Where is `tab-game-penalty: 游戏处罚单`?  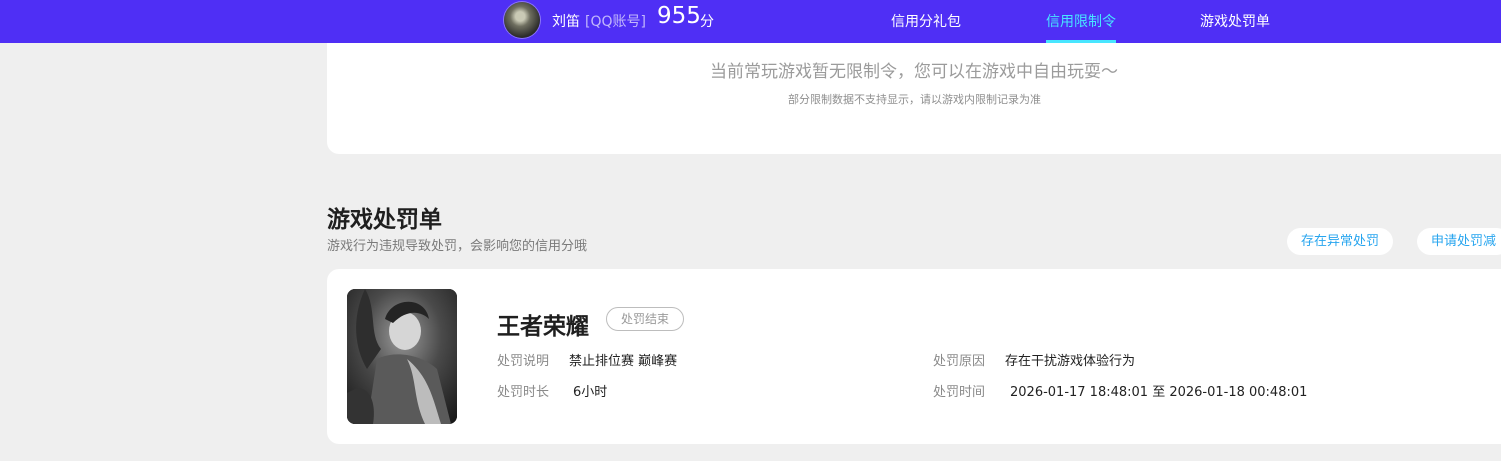 tab-game-penalty: 游戏处罚单 is located at coordinates (1235, 21).